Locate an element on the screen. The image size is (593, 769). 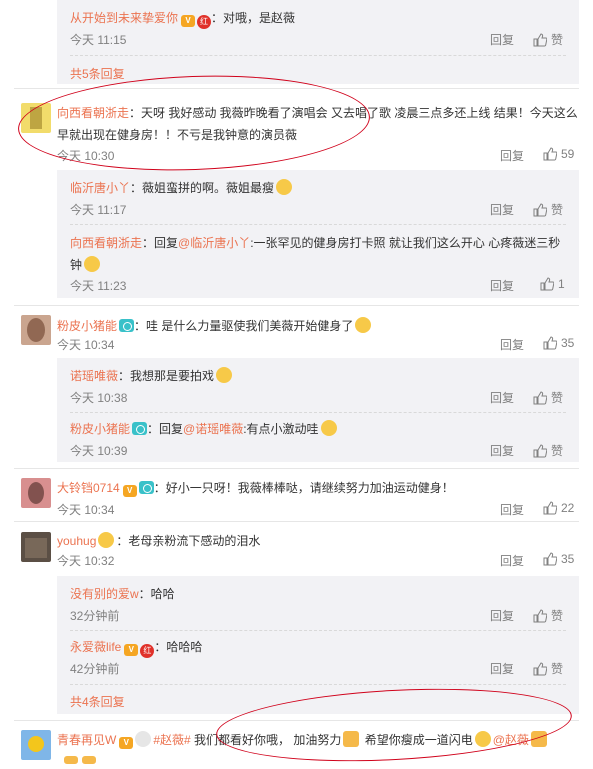
username-link: 诺瑶唯薇 is located at coordinates (94, 376).